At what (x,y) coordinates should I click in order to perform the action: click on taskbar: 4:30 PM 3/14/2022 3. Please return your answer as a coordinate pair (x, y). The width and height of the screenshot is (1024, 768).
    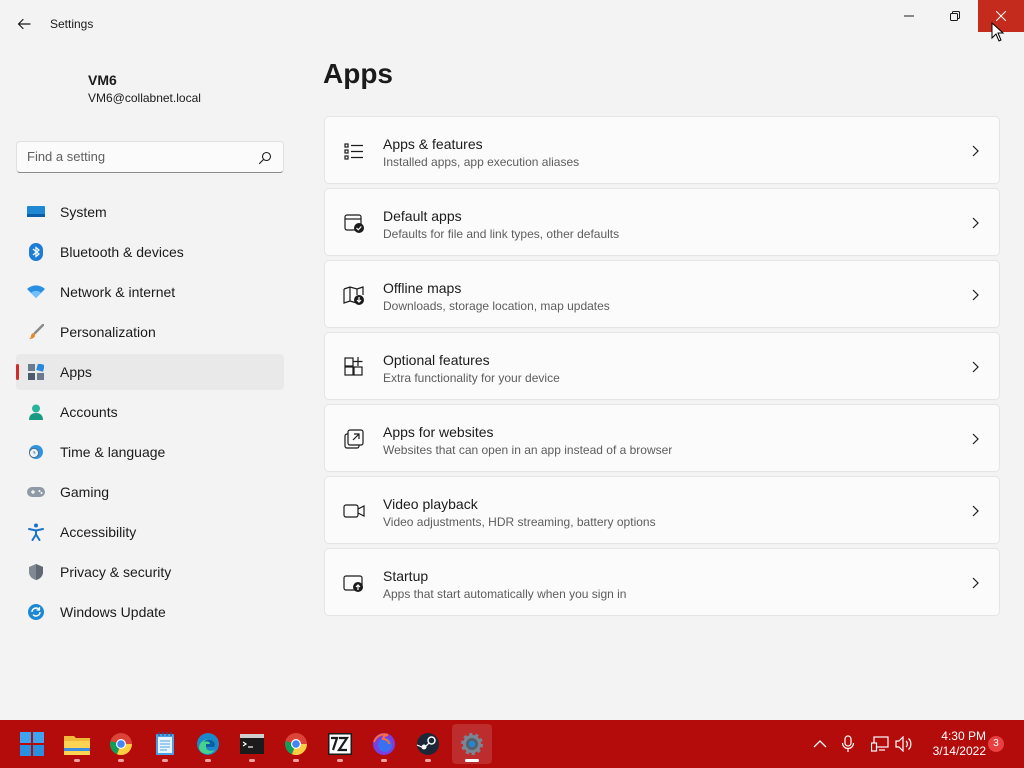
    Looking at the image, I should click on (512, 744).